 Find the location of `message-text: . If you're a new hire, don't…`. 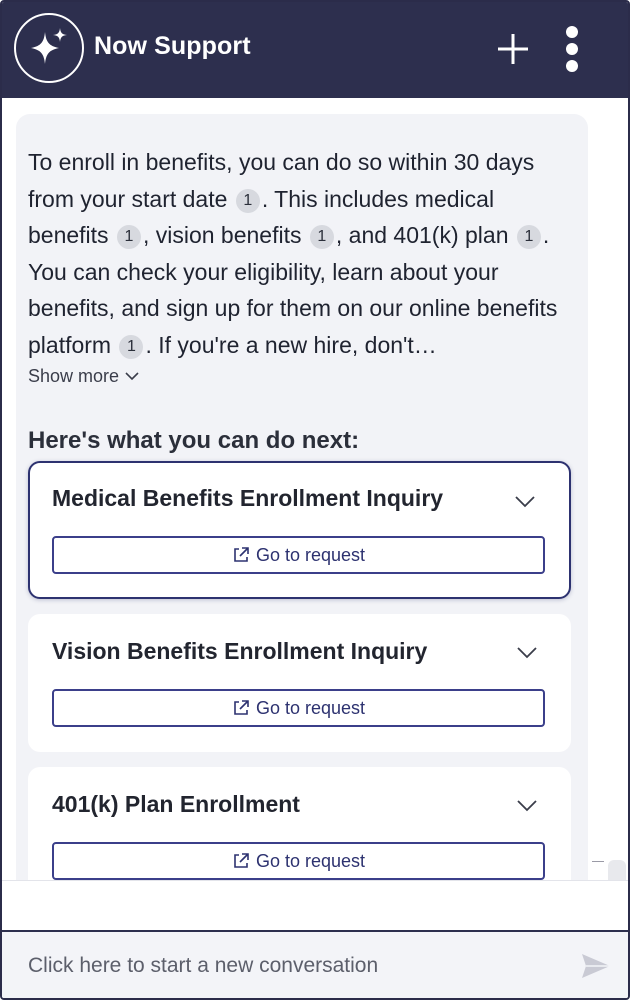

message-text: . If you're a new hire, don't… is located at coordinates (291, 344).